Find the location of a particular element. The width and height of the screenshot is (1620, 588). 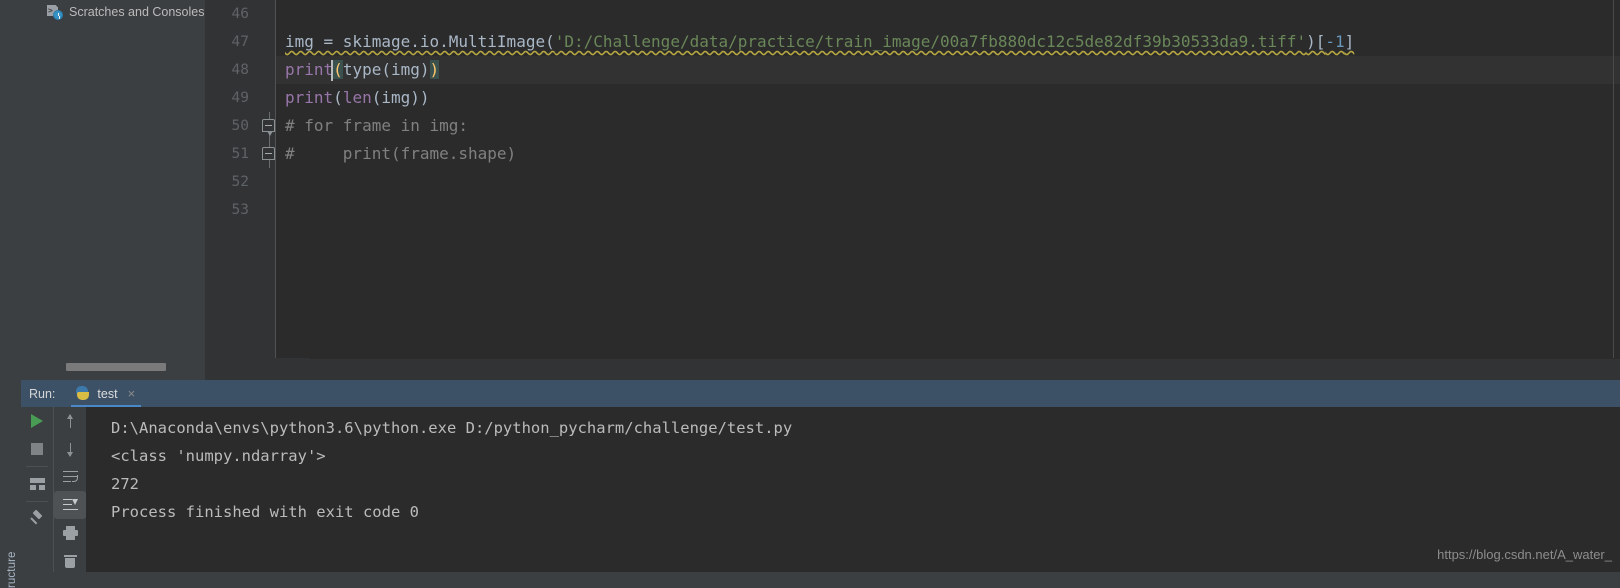

run-icon is located at coordinates (37, 421).